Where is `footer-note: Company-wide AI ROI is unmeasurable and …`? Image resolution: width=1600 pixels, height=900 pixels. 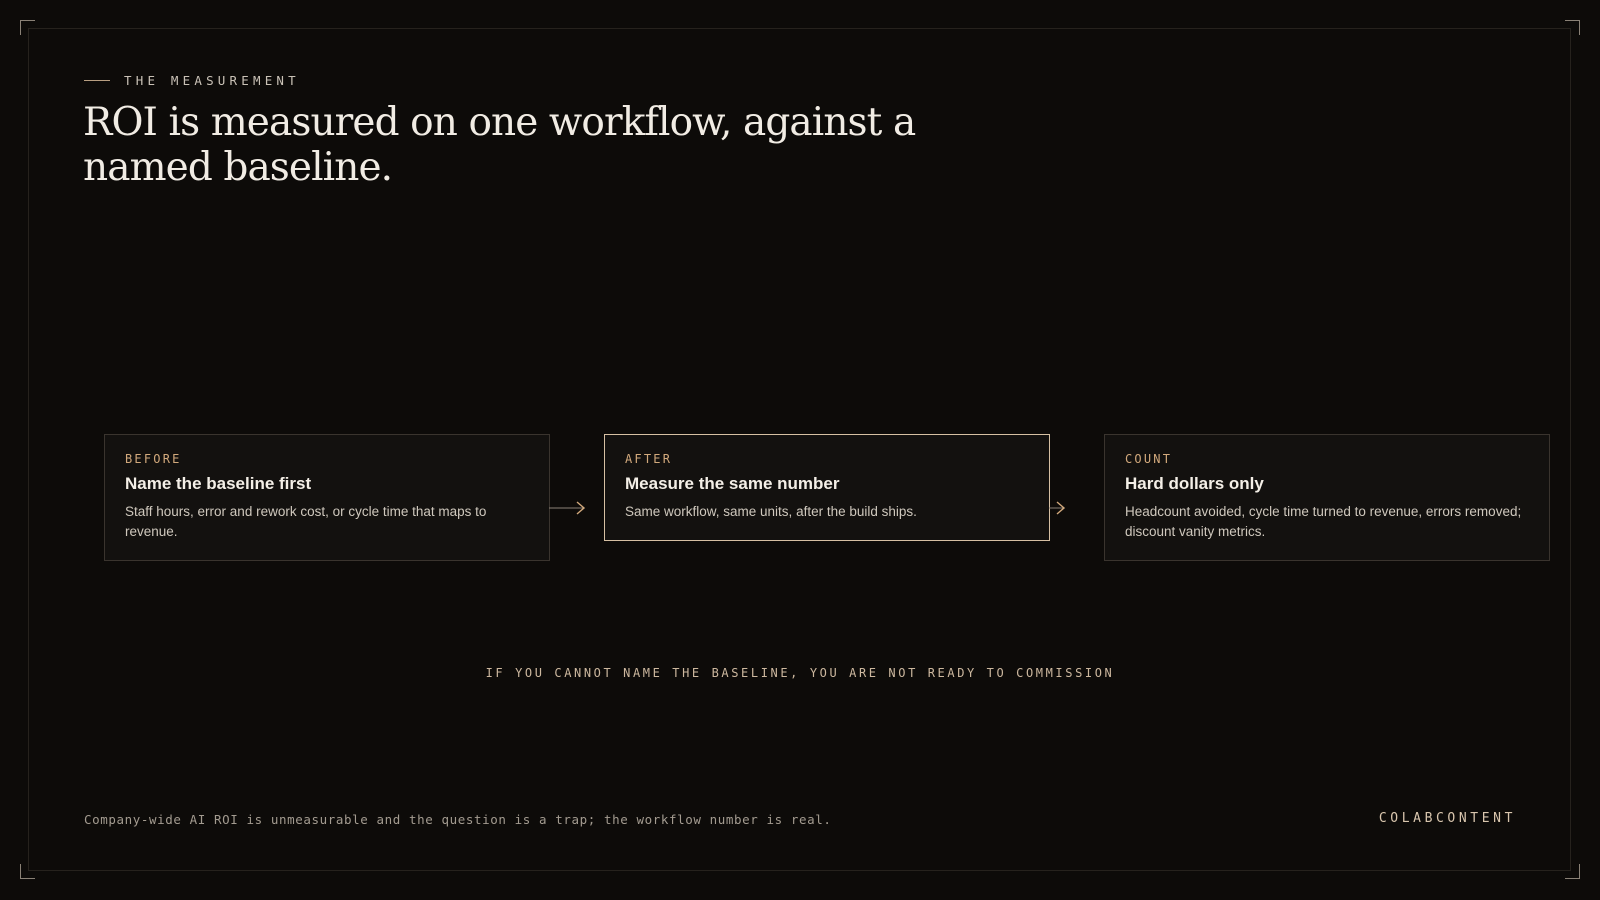
footer-note: Company-wide AI ROI is unmeasurable and … is located at coordinates (458, 819).